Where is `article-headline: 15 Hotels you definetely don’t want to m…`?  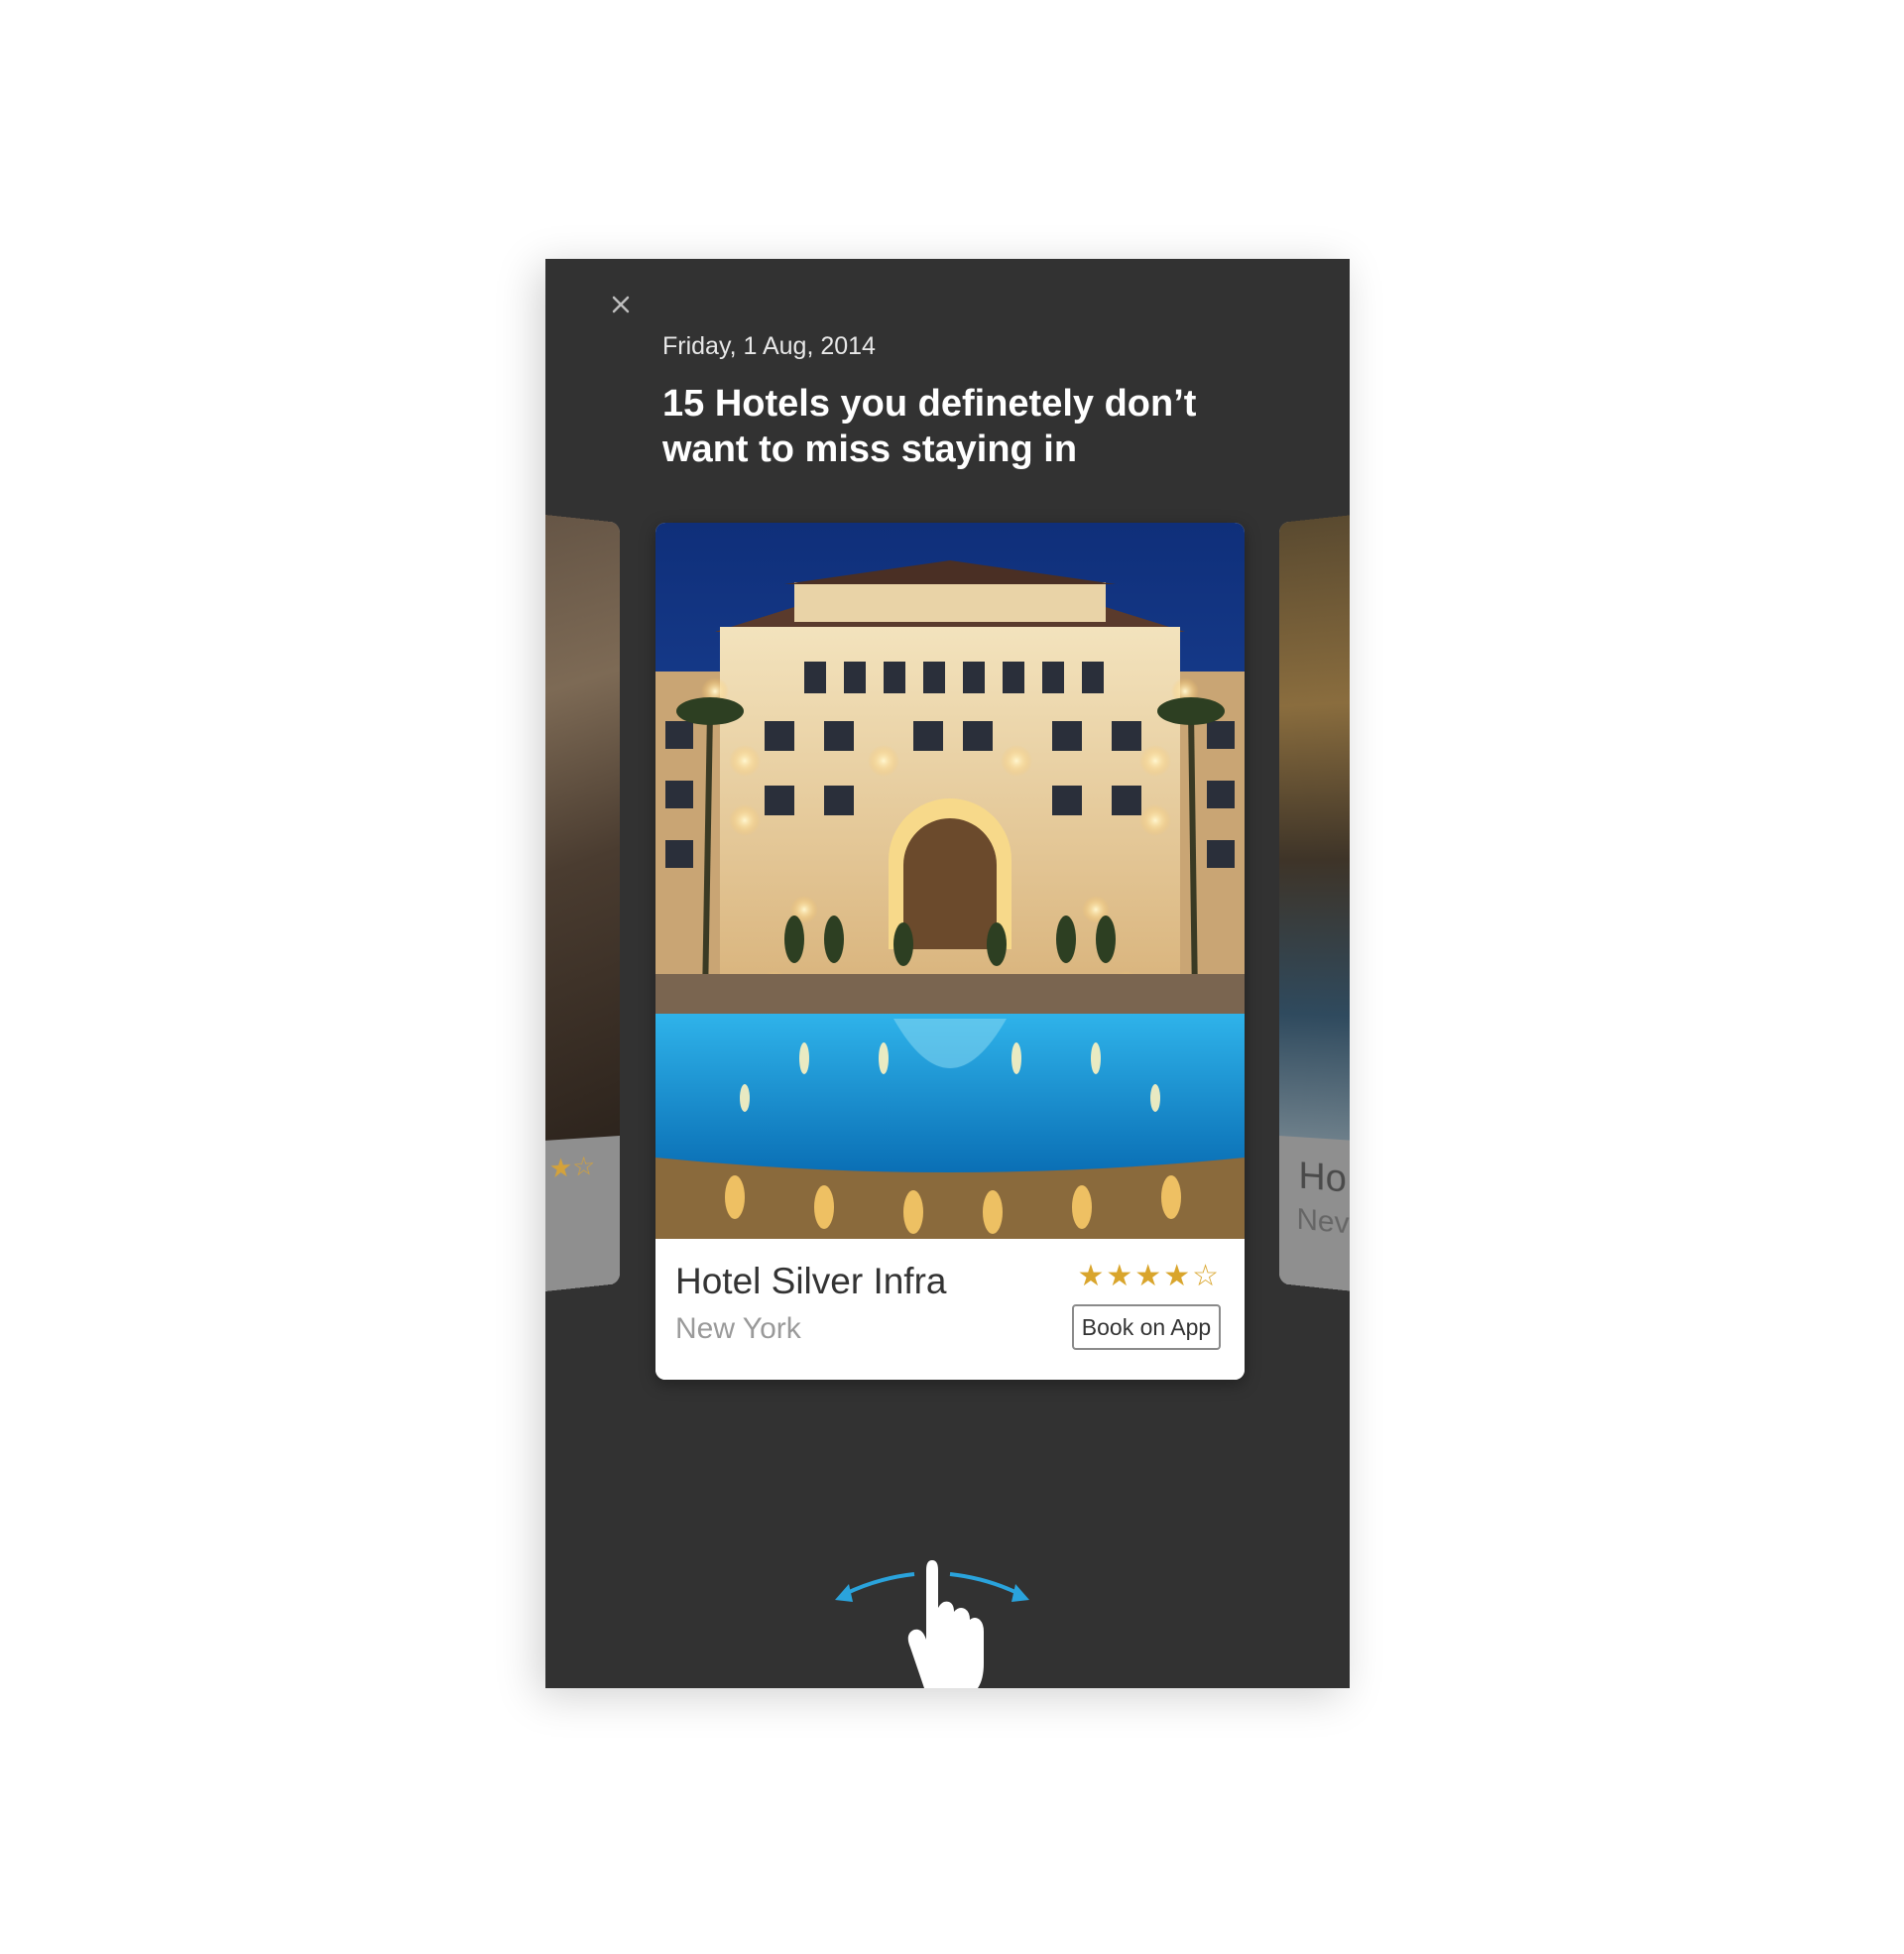 article-headline: 15 Hotels you definetely don’t want to m… is located at coordinates (929, 426).